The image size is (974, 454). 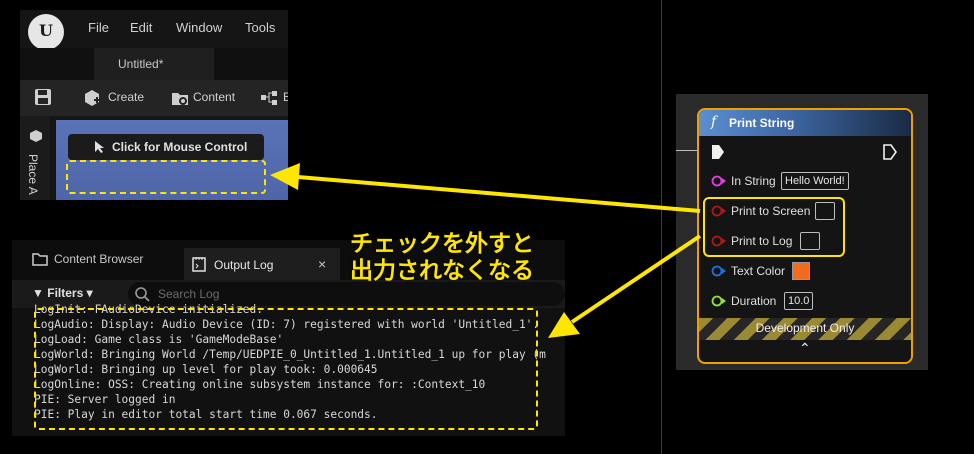 I want to click on arrow-to-log, so click(x=636, y=279).